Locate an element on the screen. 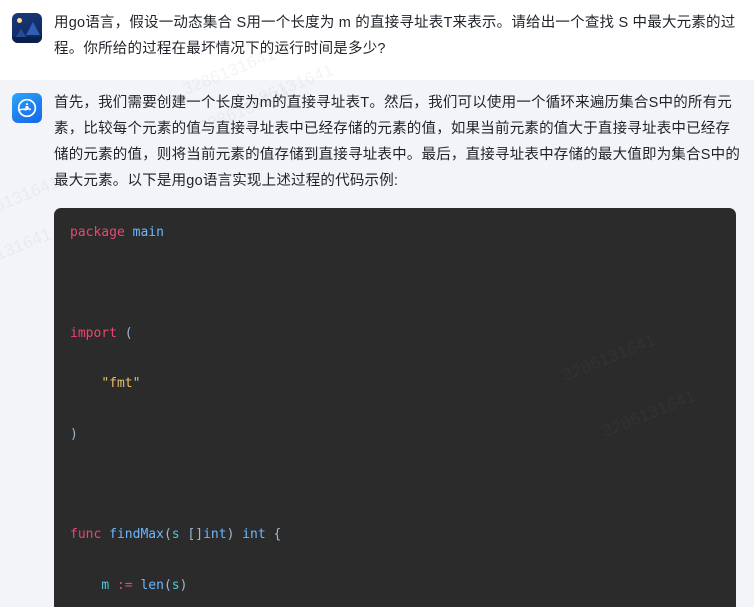 The height and width of the screenshot is (607, 754). code-line: "fmt" is located at coordinates (395, 383).